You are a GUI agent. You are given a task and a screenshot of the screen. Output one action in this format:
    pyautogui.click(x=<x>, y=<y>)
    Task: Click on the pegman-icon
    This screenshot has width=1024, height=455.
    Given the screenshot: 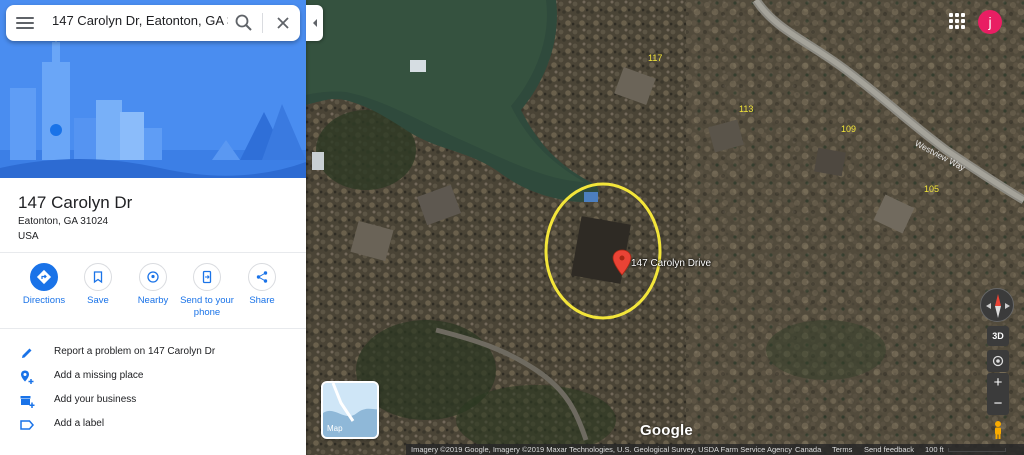 What is the action you would take?
    pyautogui.click(x=998, y=430)
    